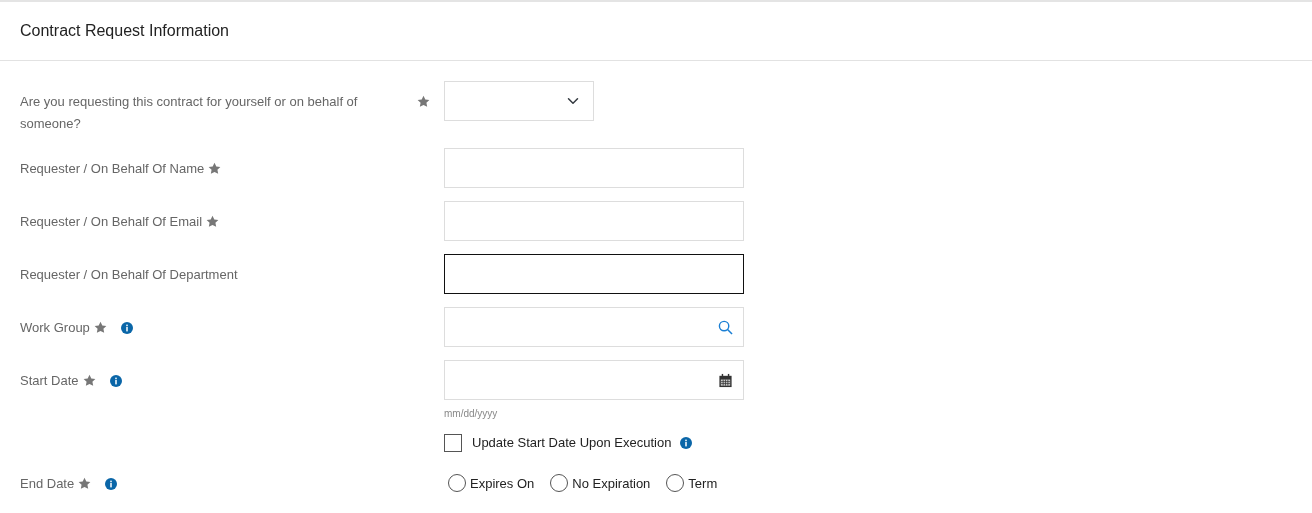  I want to click on date-field, so click(594, 380).